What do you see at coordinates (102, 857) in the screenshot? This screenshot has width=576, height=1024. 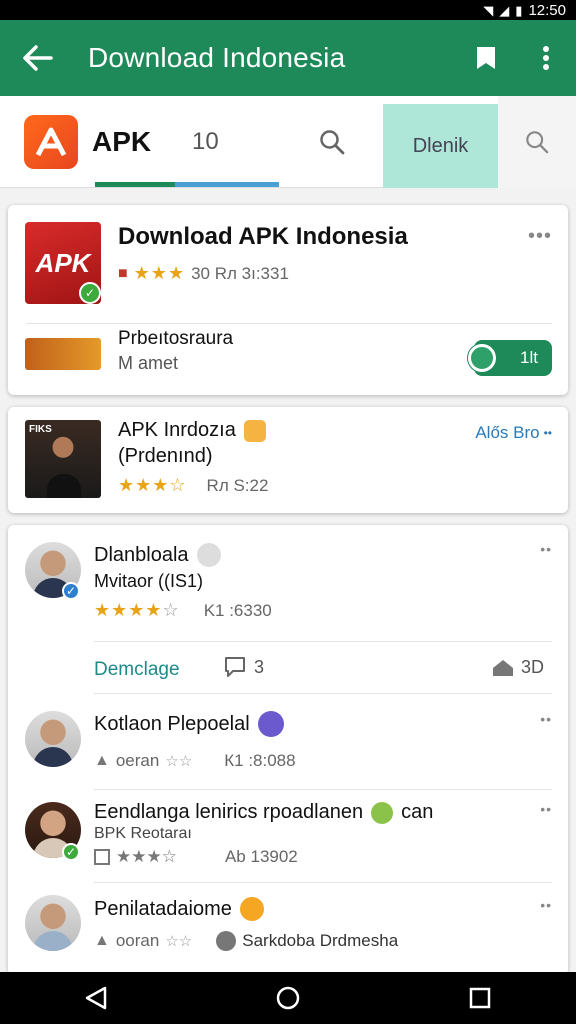 I see `checkbox-icon` at bounding box center [102, 857].